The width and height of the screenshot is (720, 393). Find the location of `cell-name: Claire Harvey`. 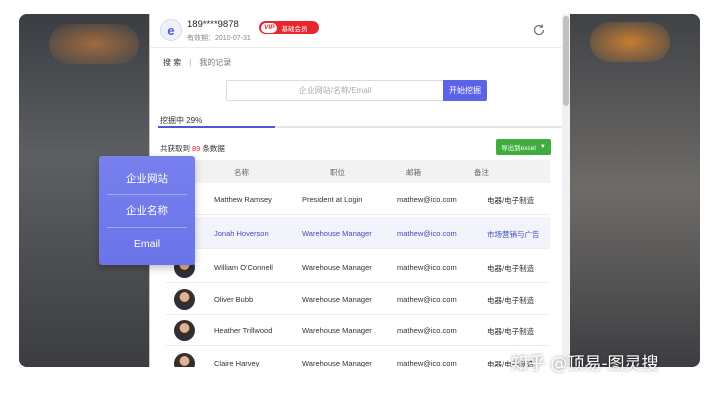

cell-name: Claire Harvey is located at coordinates (237, 363).